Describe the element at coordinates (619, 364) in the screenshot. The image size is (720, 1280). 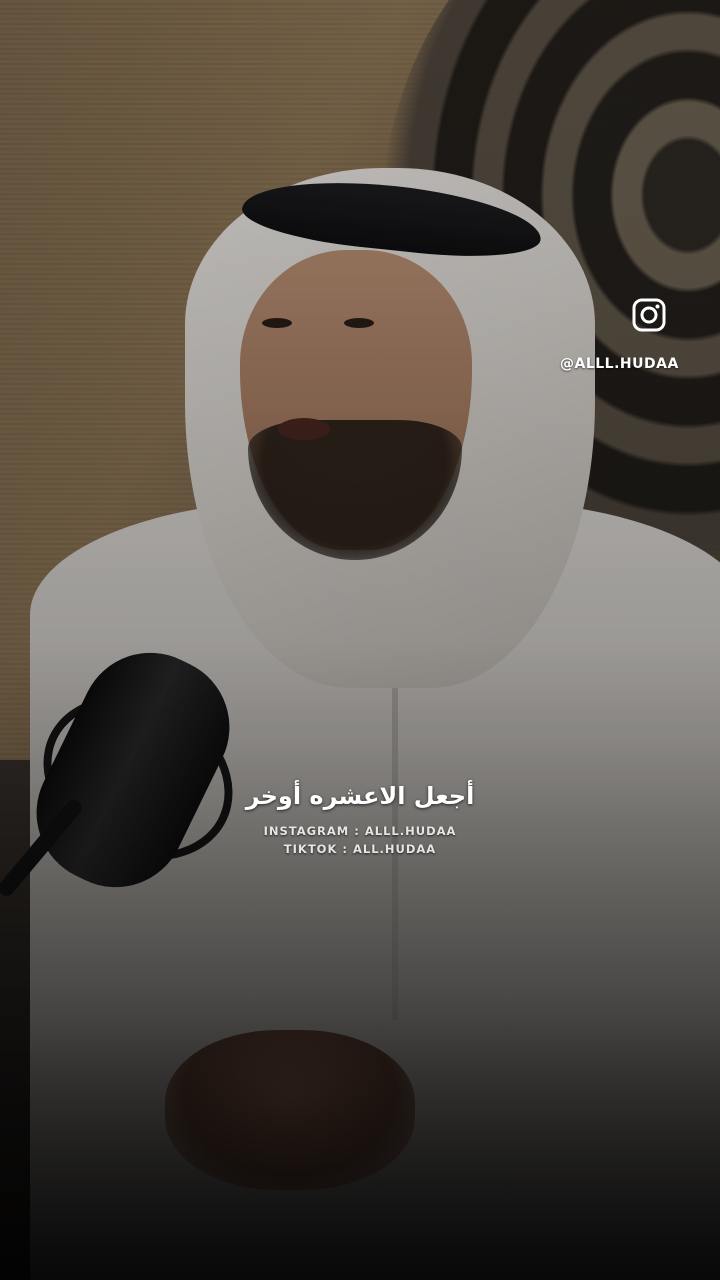
I see `watermark-handle: @ALLL.HUDAA` at that location.